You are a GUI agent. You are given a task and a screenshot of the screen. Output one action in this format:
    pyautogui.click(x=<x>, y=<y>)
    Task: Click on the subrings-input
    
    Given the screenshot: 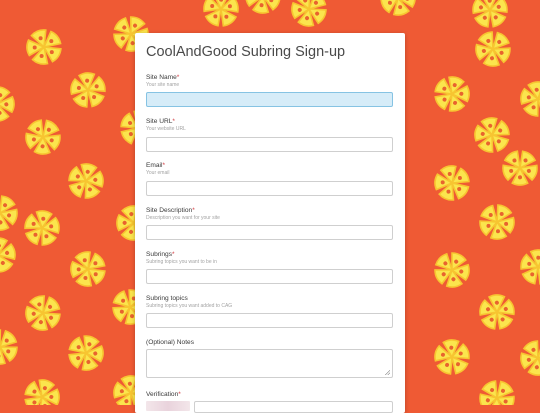 What is the action you would take?
    pyautogui.click(x=269, y=276)
    